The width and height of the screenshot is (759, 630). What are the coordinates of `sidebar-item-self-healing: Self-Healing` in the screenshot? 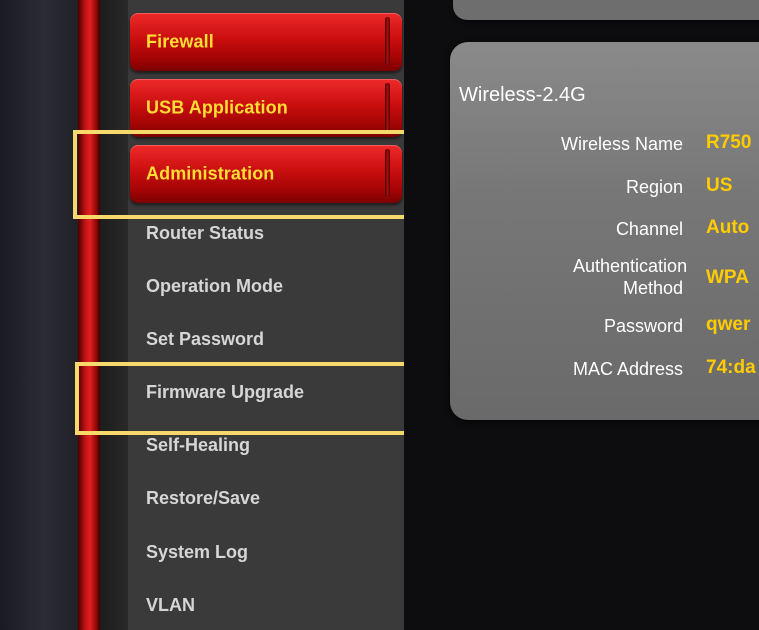 It's located at (198, 445).